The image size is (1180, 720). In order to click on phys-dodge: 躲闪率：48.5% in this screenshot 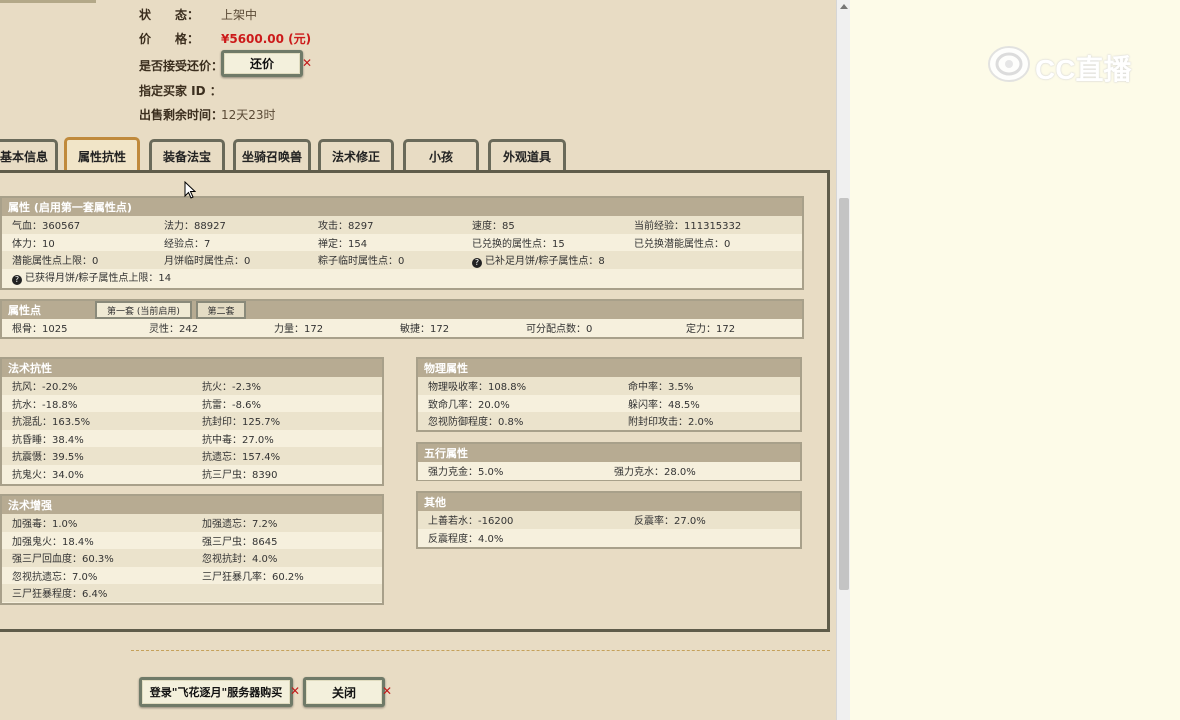, I will do `click(664, 405)`.